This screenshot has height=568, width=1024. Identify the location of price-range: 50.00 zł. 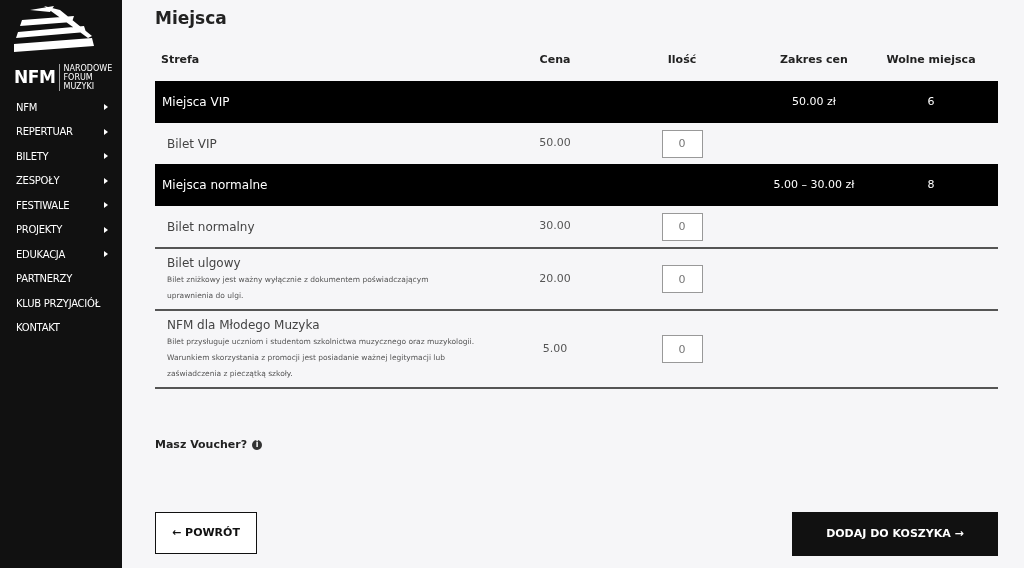
(814, 101).